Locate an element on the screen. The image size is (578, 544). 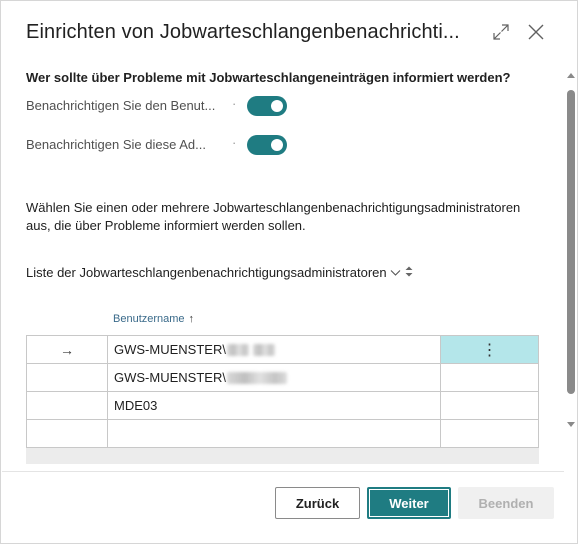
column-header-username: Benutzername ↑ is located at coordinates (153, 319).